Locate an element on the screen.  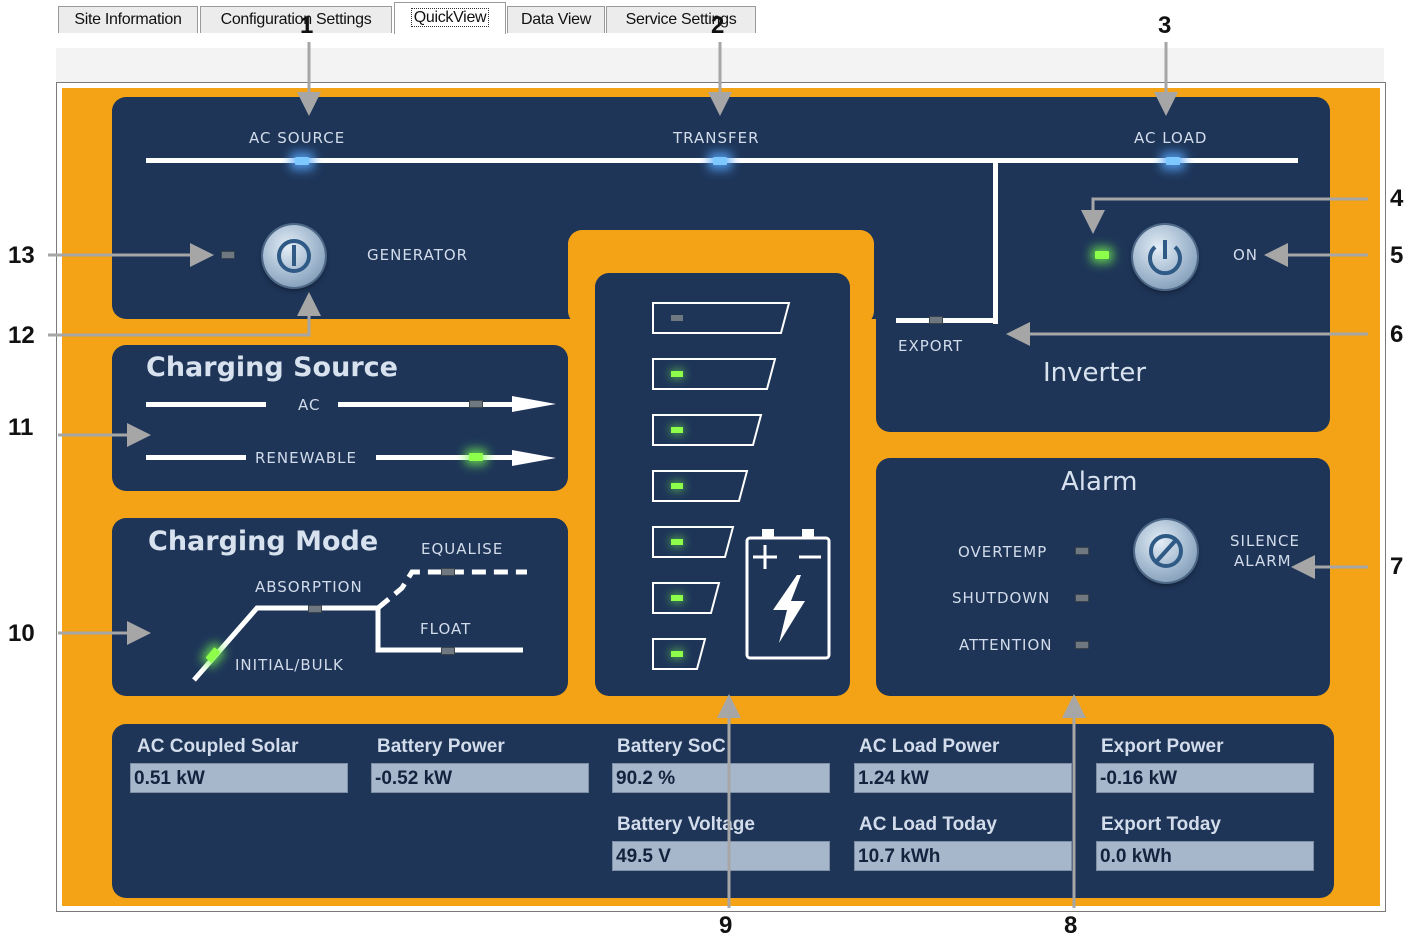
callout-4: 4 is located at coordinates (1397, 198).